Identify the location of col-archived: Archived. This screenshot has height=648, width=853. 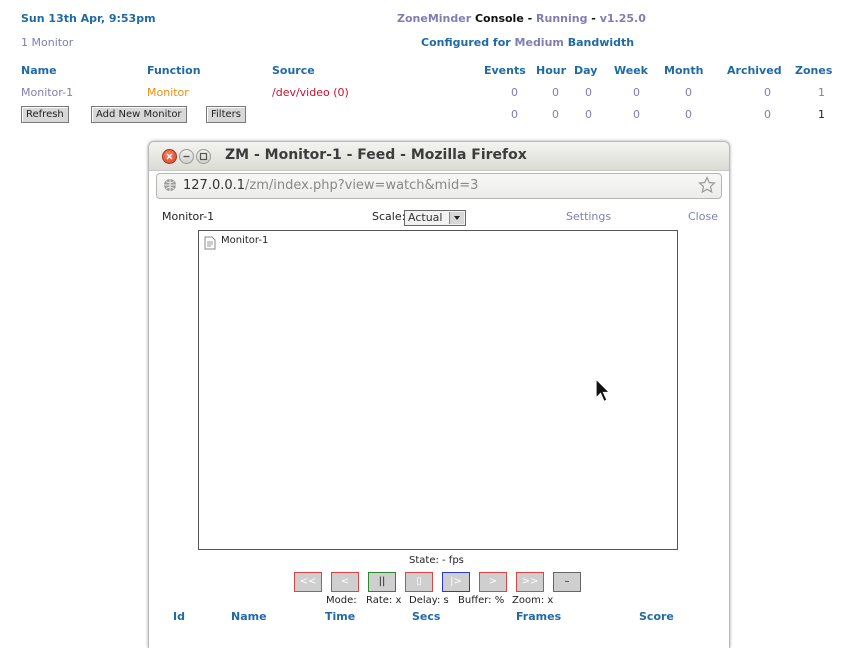
(754, 70).